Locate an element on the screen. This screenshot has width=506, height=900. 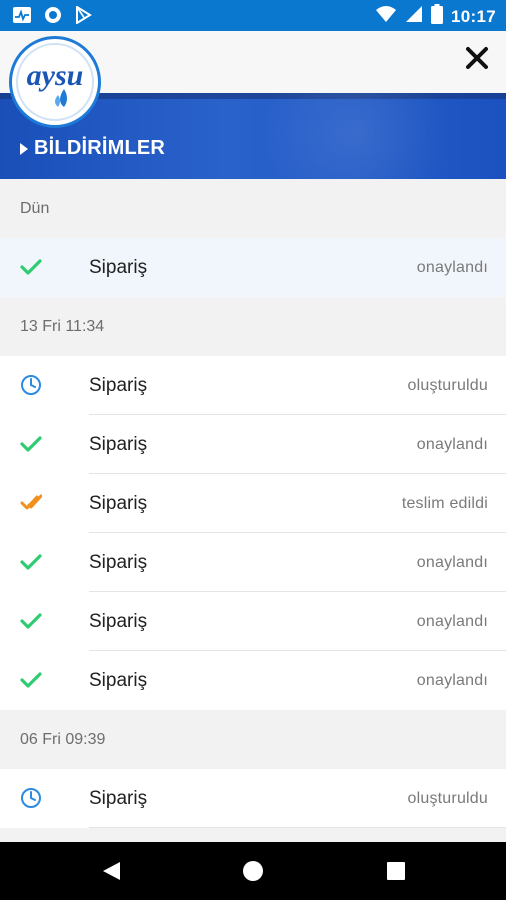
page-title: BİLDİRİMLER is located at coordinates (92, 148).